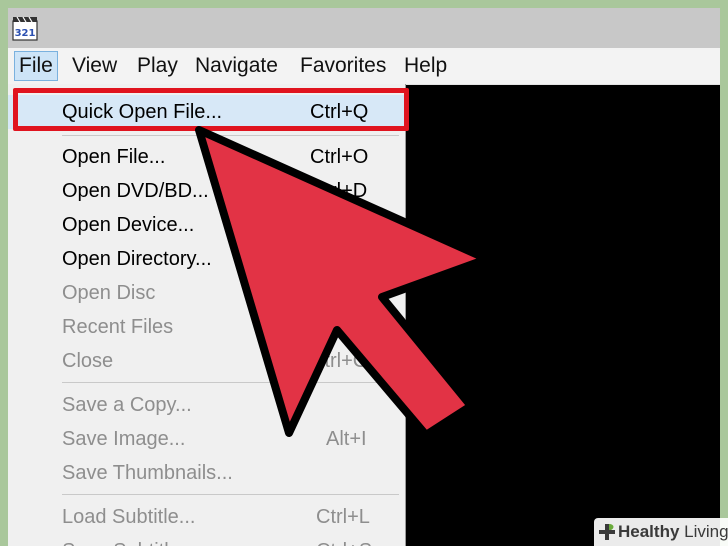 Image resolution: width=728 pixels, height=546 pixels. I want to click on watermark: Healthy Living, so click(661, 532).